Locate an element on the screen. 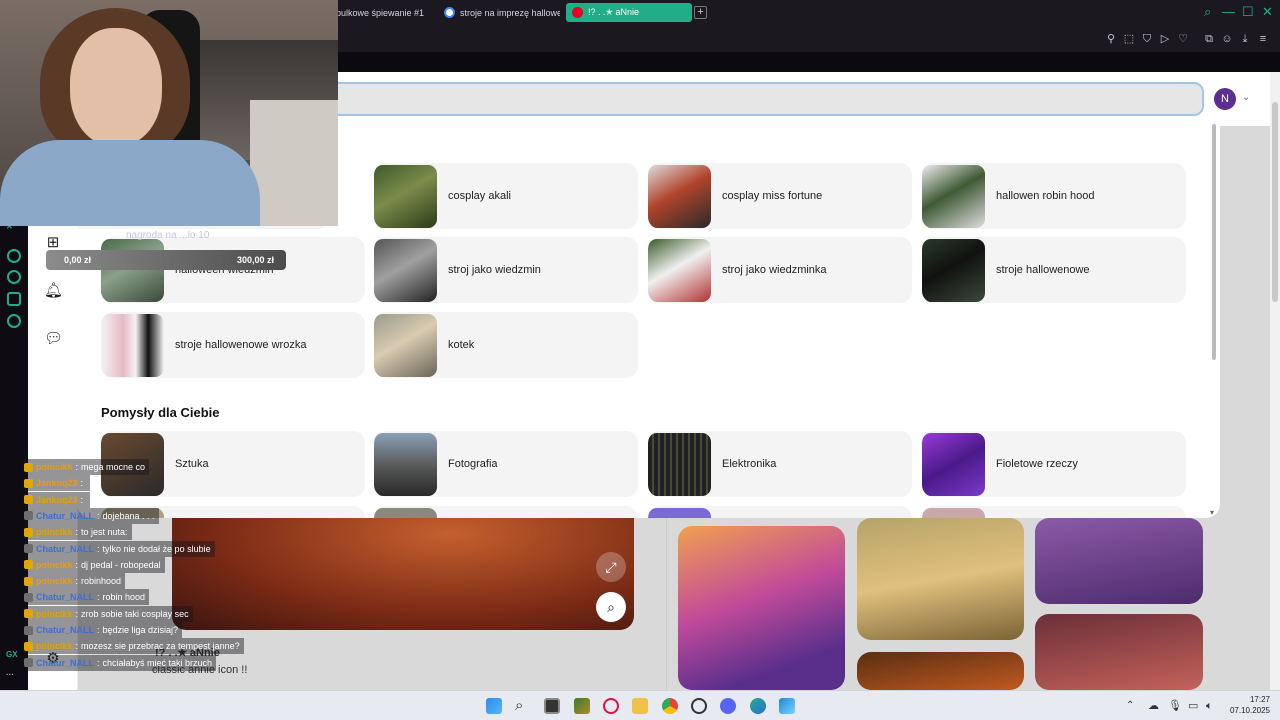  chat-text: tylko nie dodał że po slubie is located at coordinates (156, 548).